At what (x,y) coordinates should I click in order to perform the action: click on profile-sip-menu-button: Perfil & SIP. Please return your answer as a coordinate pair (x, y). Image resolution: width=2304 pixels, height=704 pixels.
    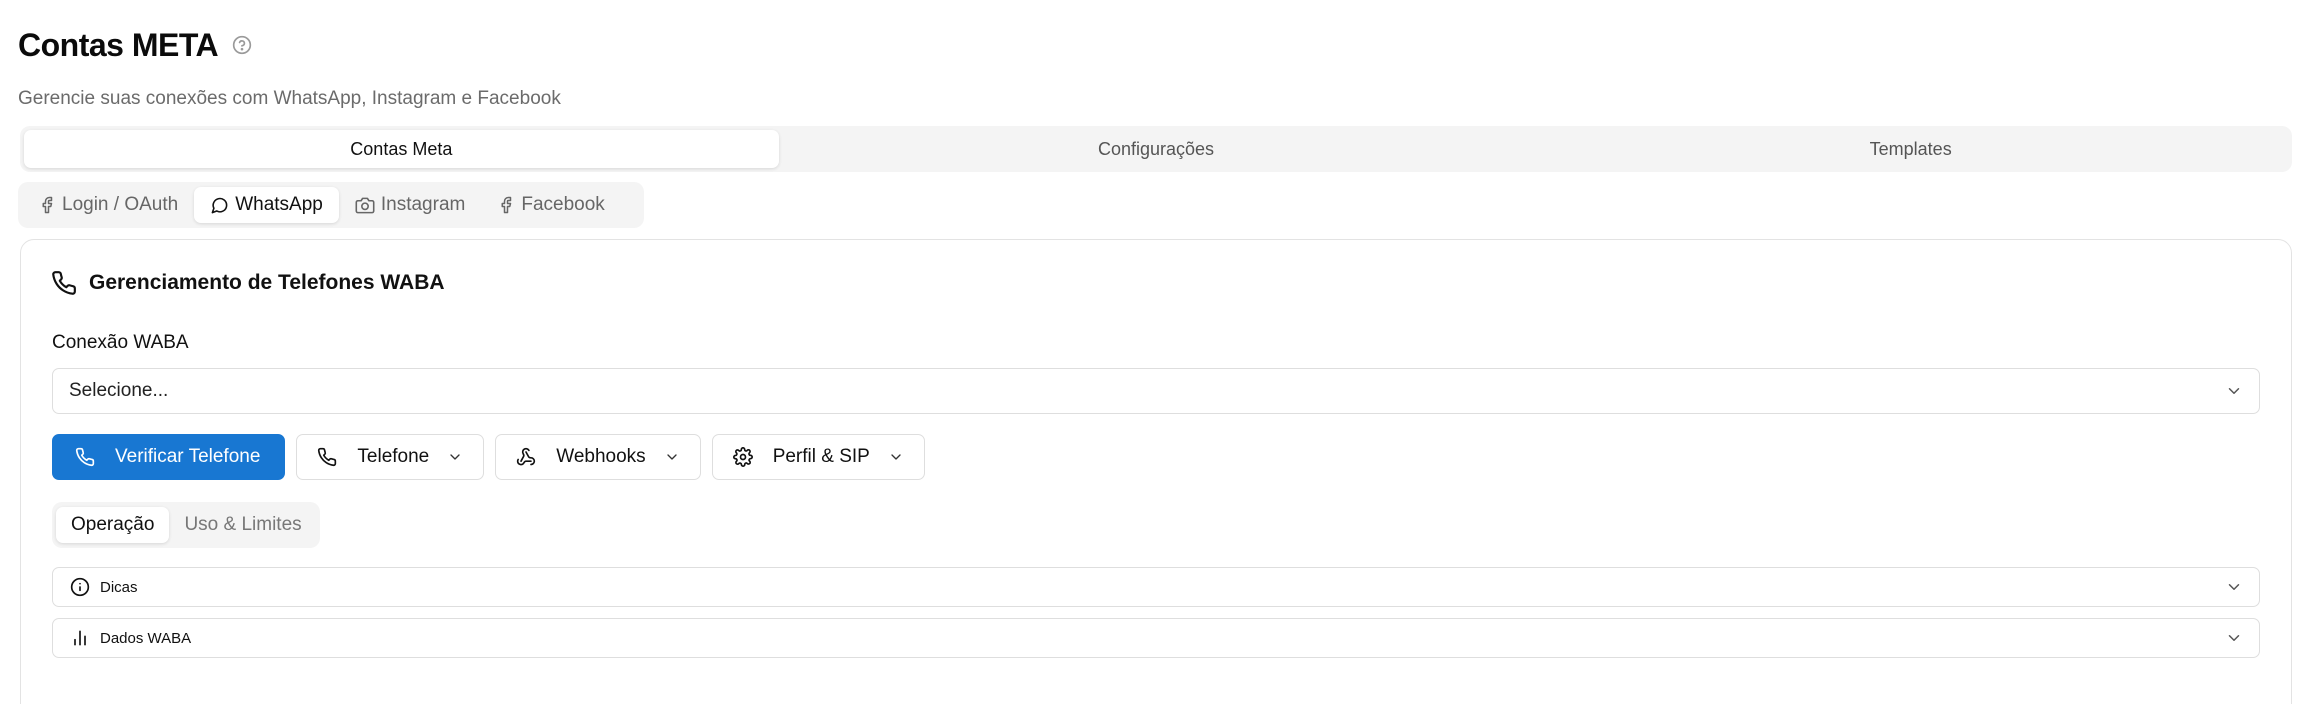
    Looking at the image, I should click on (818, 457).